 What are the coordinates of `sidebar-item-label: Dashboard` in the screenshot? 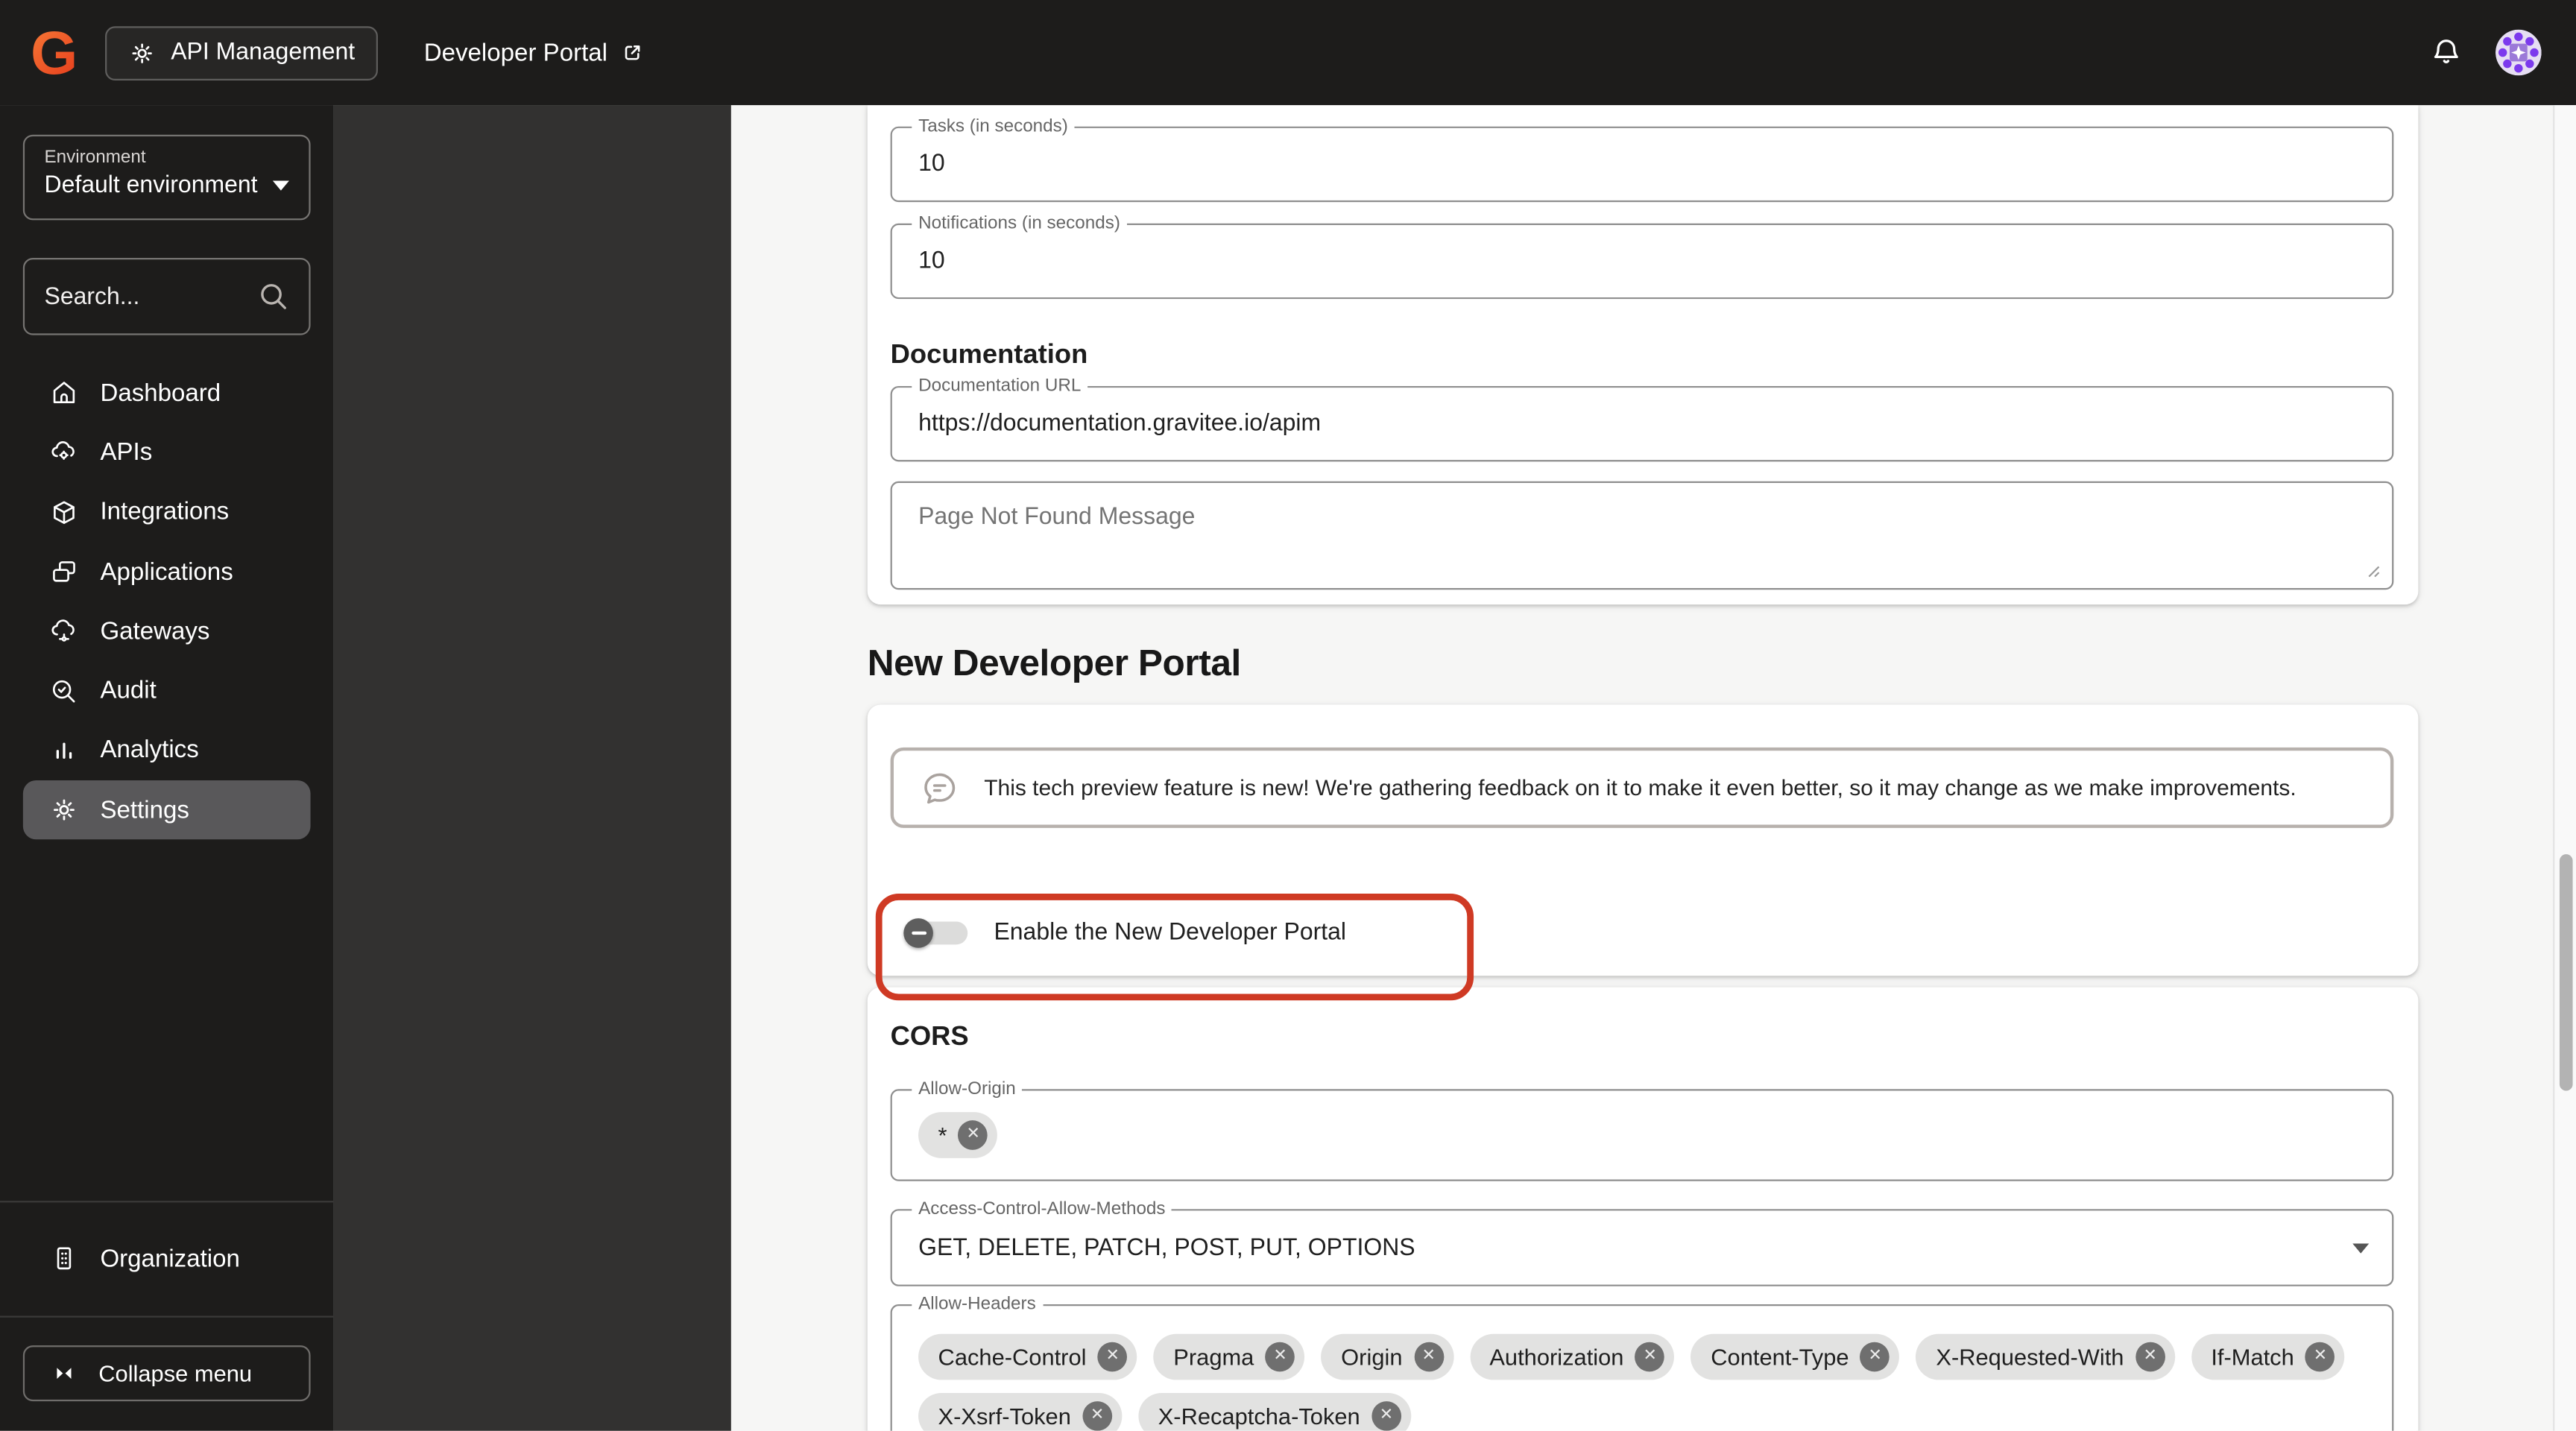 It's located at (160, 393).